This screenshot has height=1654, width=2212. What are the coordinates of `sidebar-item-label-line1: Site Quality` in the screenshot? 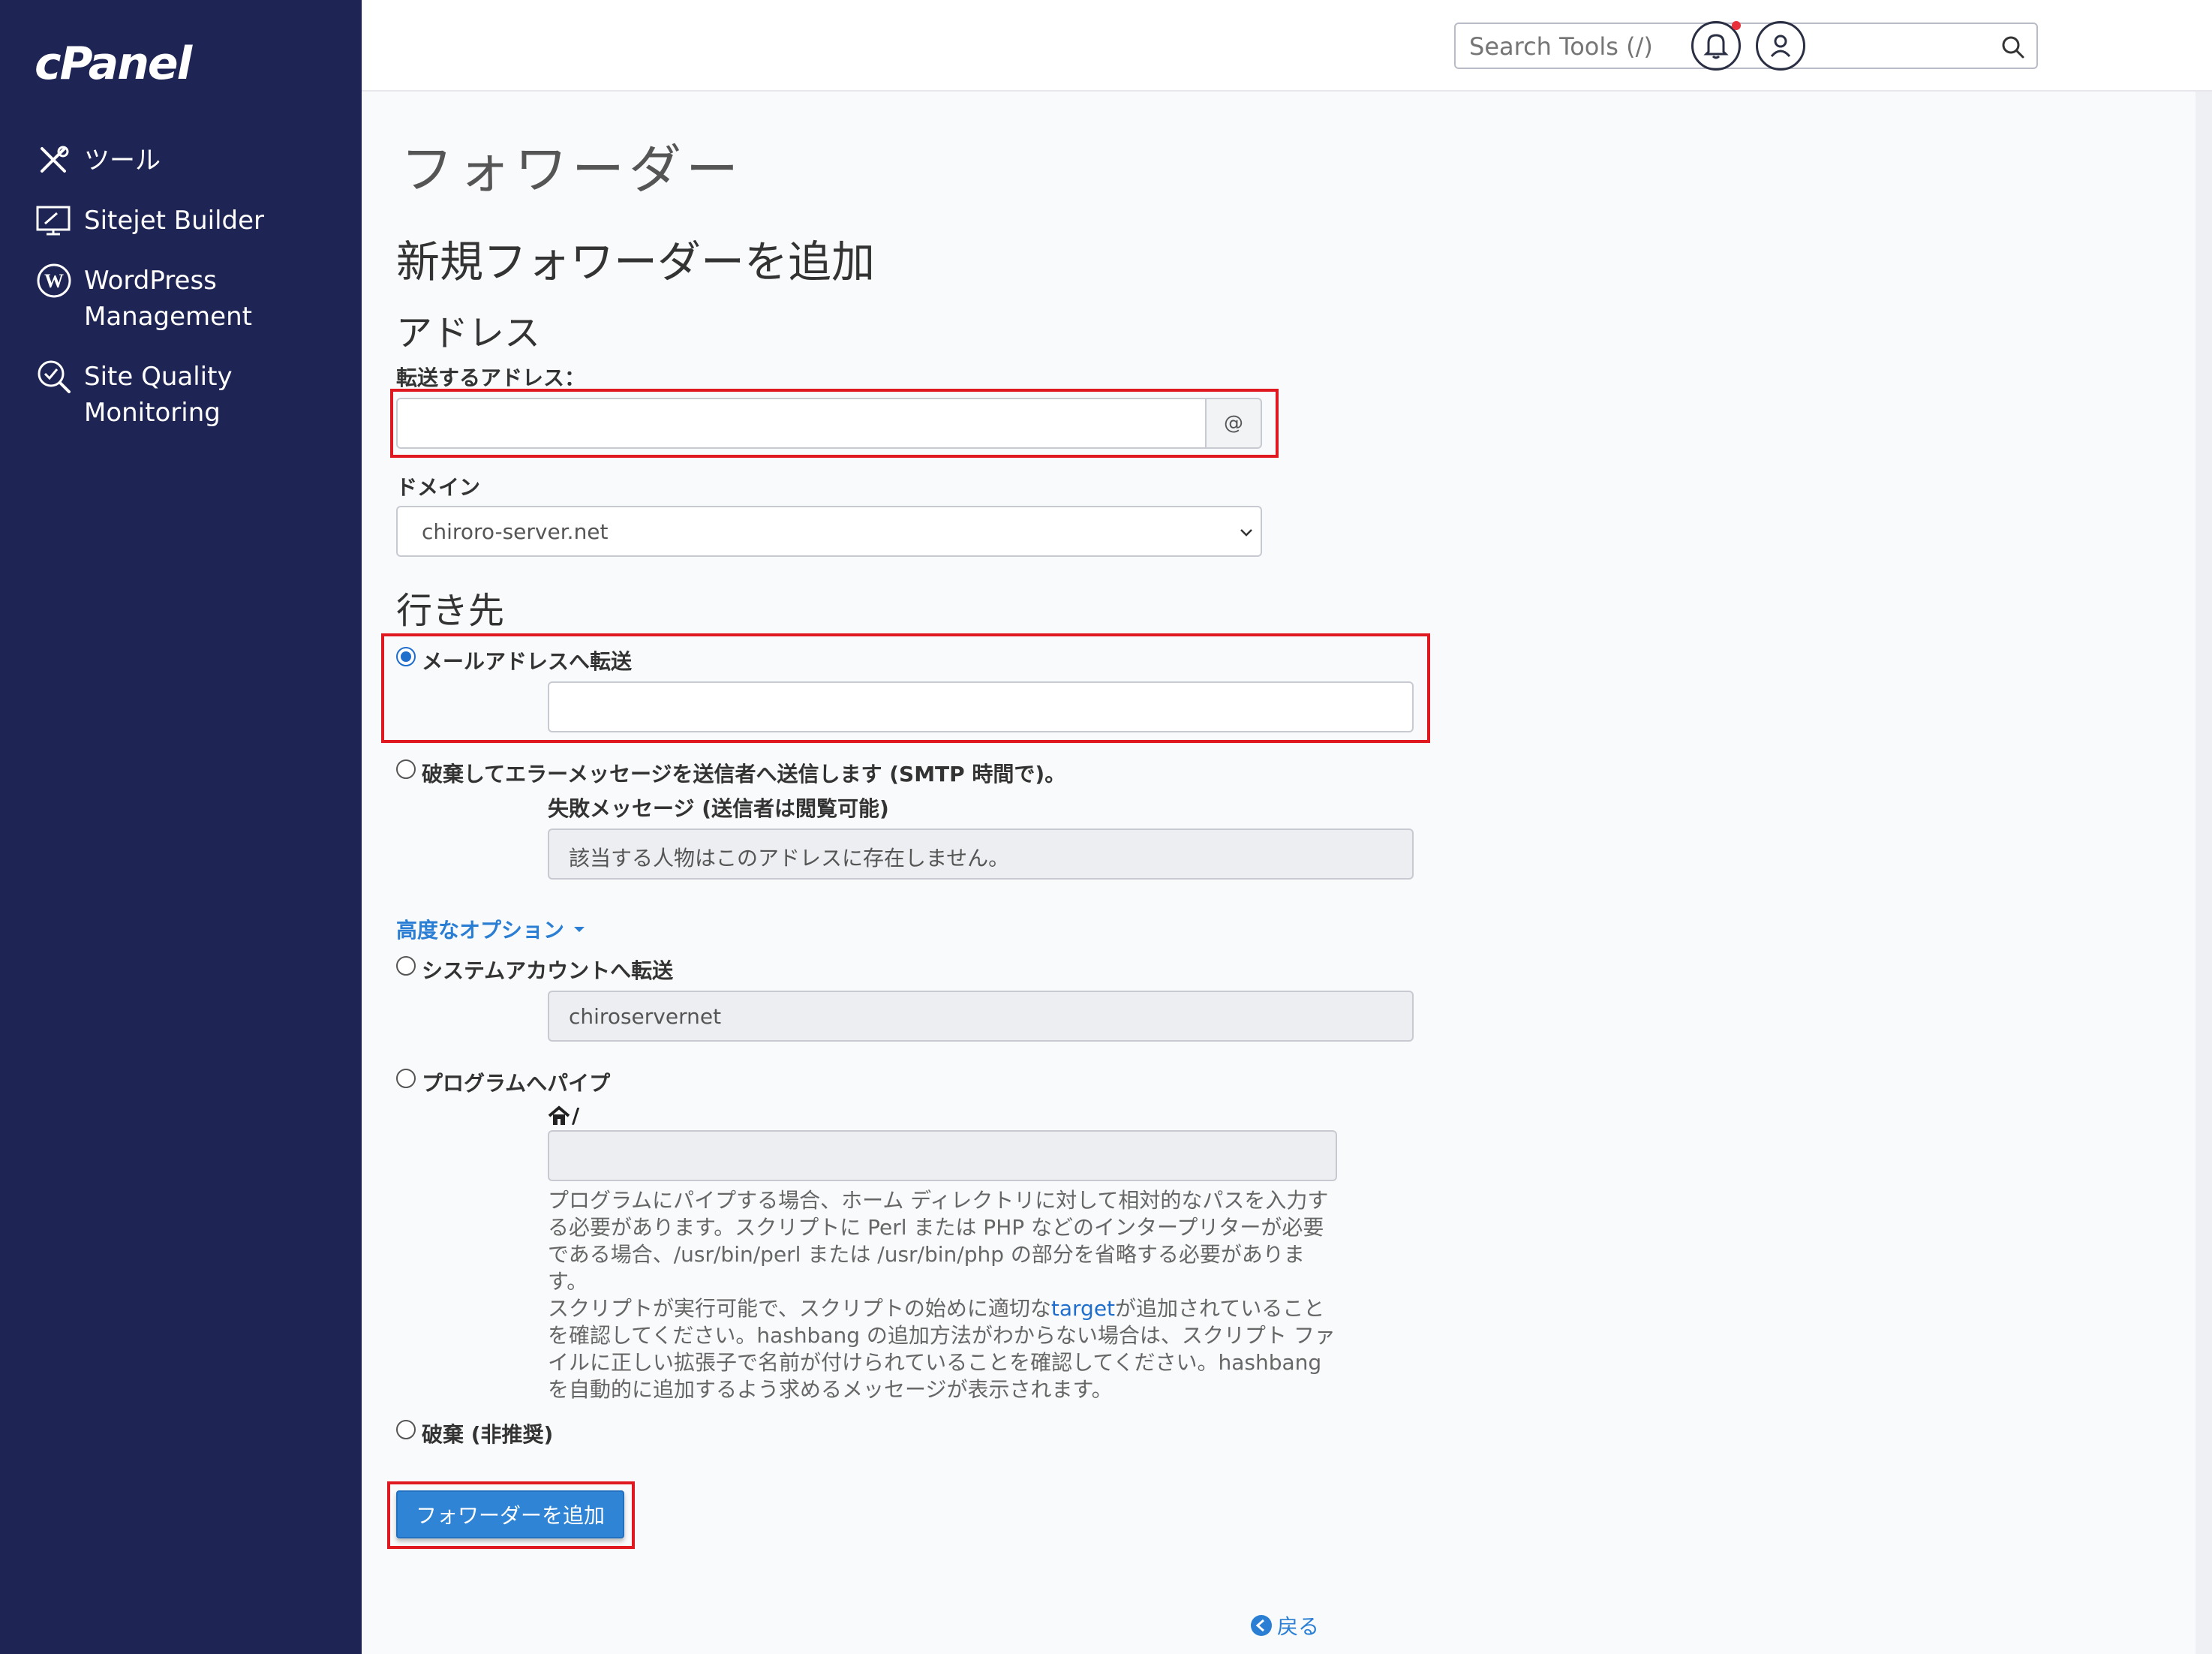 It's located at (159, 377).